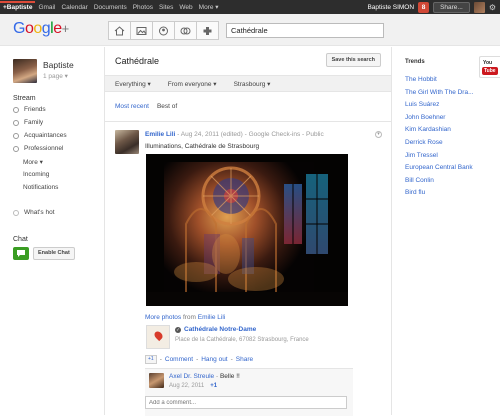 The width and height of the screenshot is (500, 416). I want to click on sidebar-item-incoming: Incoming, so click(36, 174).